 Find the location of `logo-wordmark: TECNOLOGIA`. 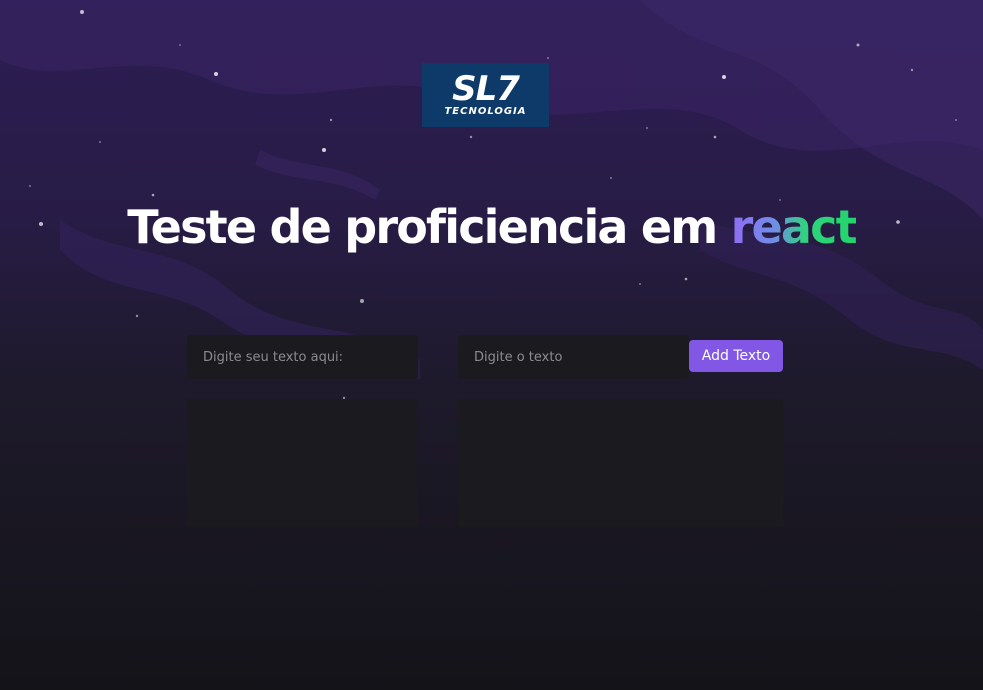

logo-wordmark: TECNOLOGIA is located at coordinates (485, 111).